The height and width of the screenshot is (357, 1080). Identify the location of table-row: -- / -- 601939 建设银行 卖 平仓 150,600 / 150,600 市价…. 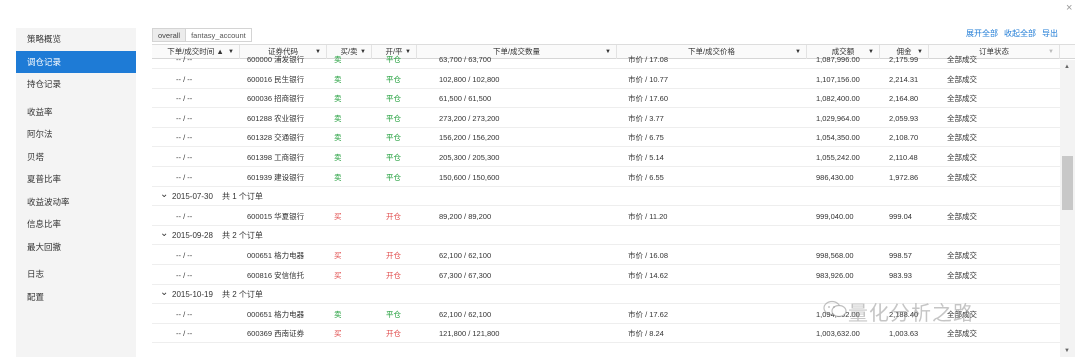
(606, 177).